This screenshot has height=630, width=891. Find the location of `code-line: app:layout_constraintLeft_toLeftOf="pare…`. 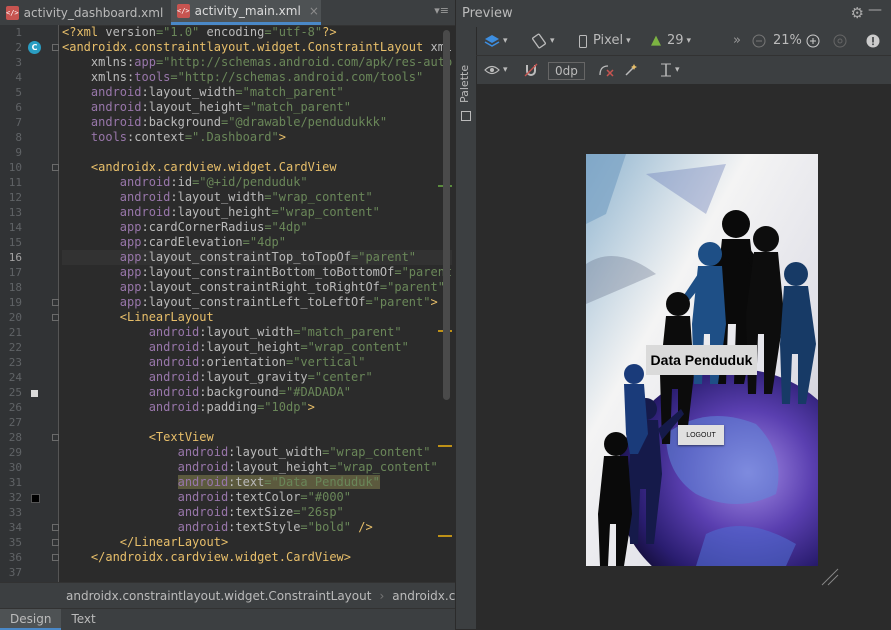

code-line: app:layout_constraintLeft_toLeftOf="pare… is located at coordinates (257, 302).